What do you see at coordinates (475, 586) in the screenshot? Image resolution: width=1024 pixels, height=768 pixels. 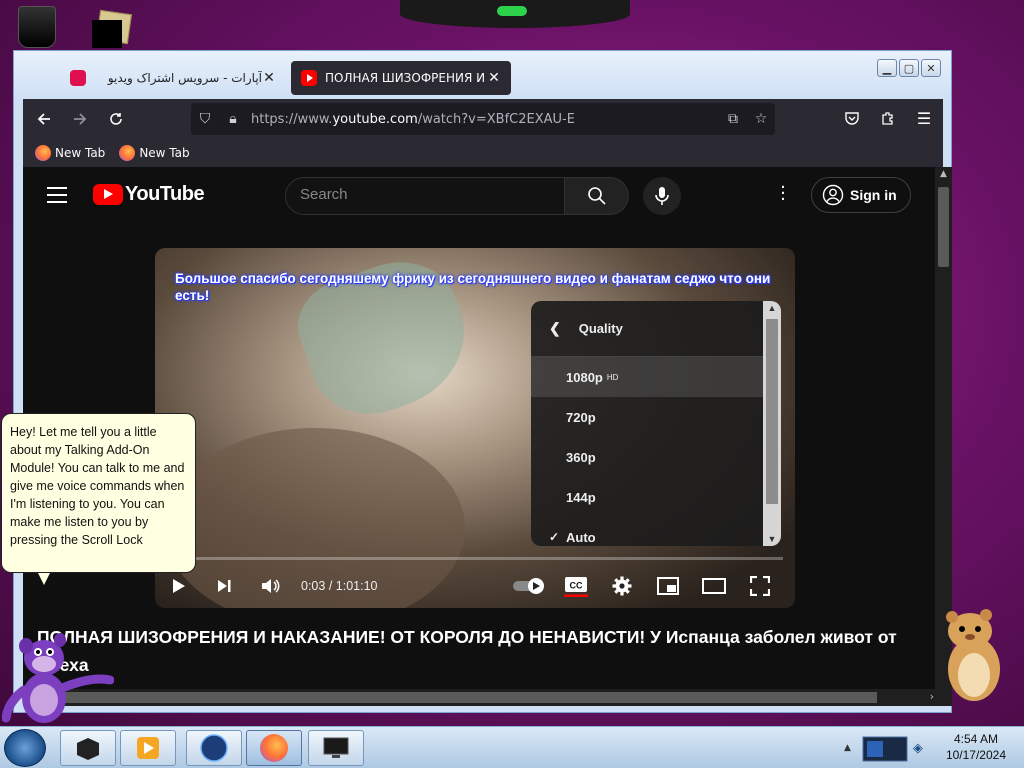 I see `player-controls: 0:03 / 1:01:10 CC` at bounding box center [475, 586].